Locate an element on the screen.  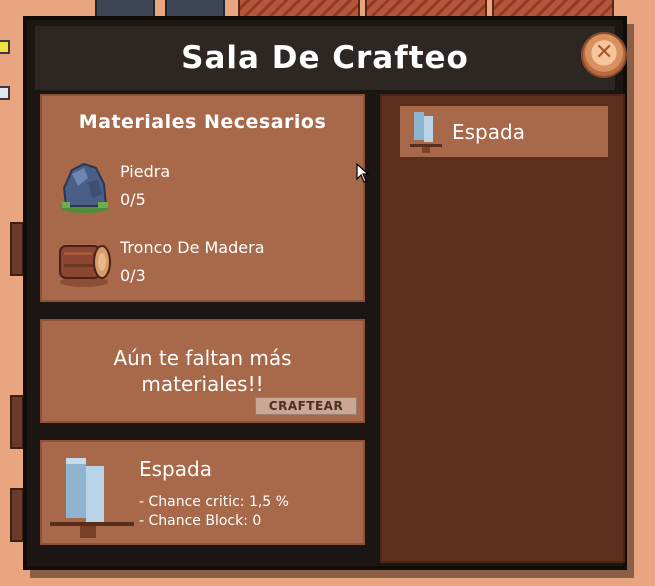
stat-block: - Chance Block: 0 is located at coordinates (200, 521).